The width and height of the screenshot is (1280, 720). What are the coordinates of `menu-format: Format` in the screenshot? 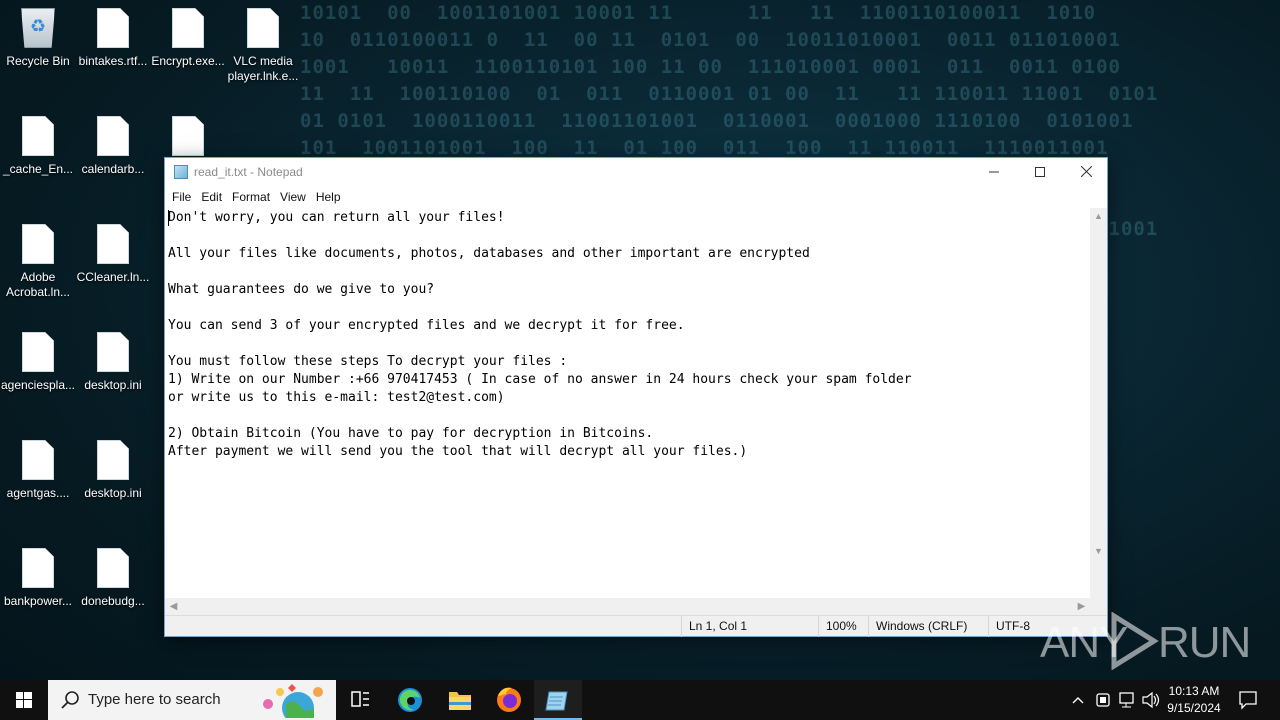 It's located at (251, 197).